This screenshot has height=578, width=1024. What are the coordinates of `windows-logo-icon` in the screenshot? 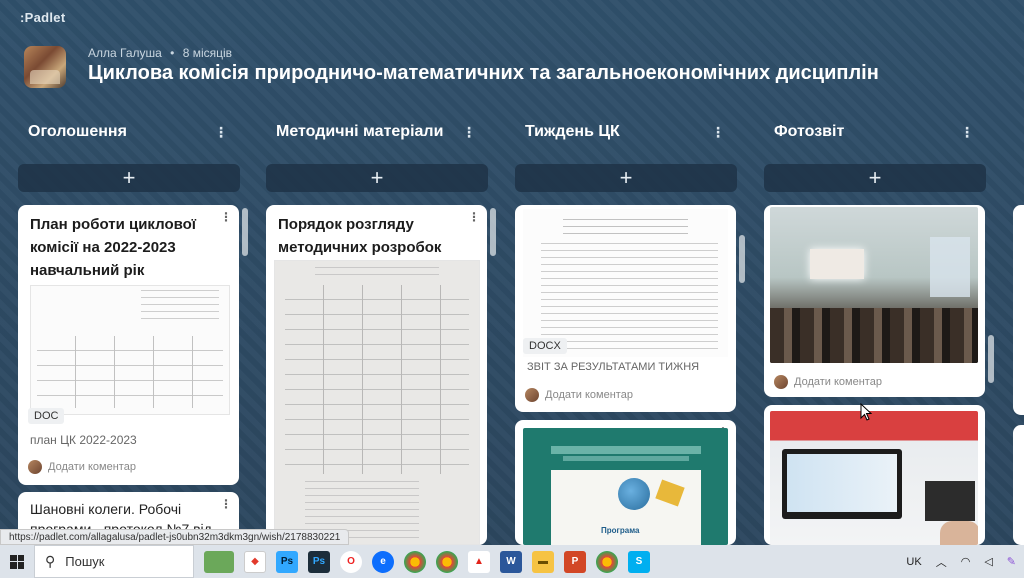 It's located at (17, 561).